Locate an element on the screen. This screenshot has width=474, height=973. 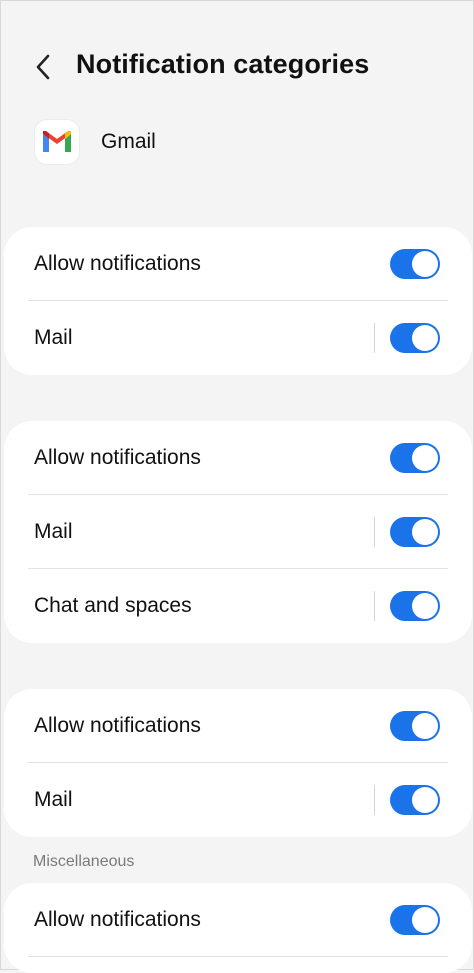
app-header: Notification categories is located at coordinates (237, 66).